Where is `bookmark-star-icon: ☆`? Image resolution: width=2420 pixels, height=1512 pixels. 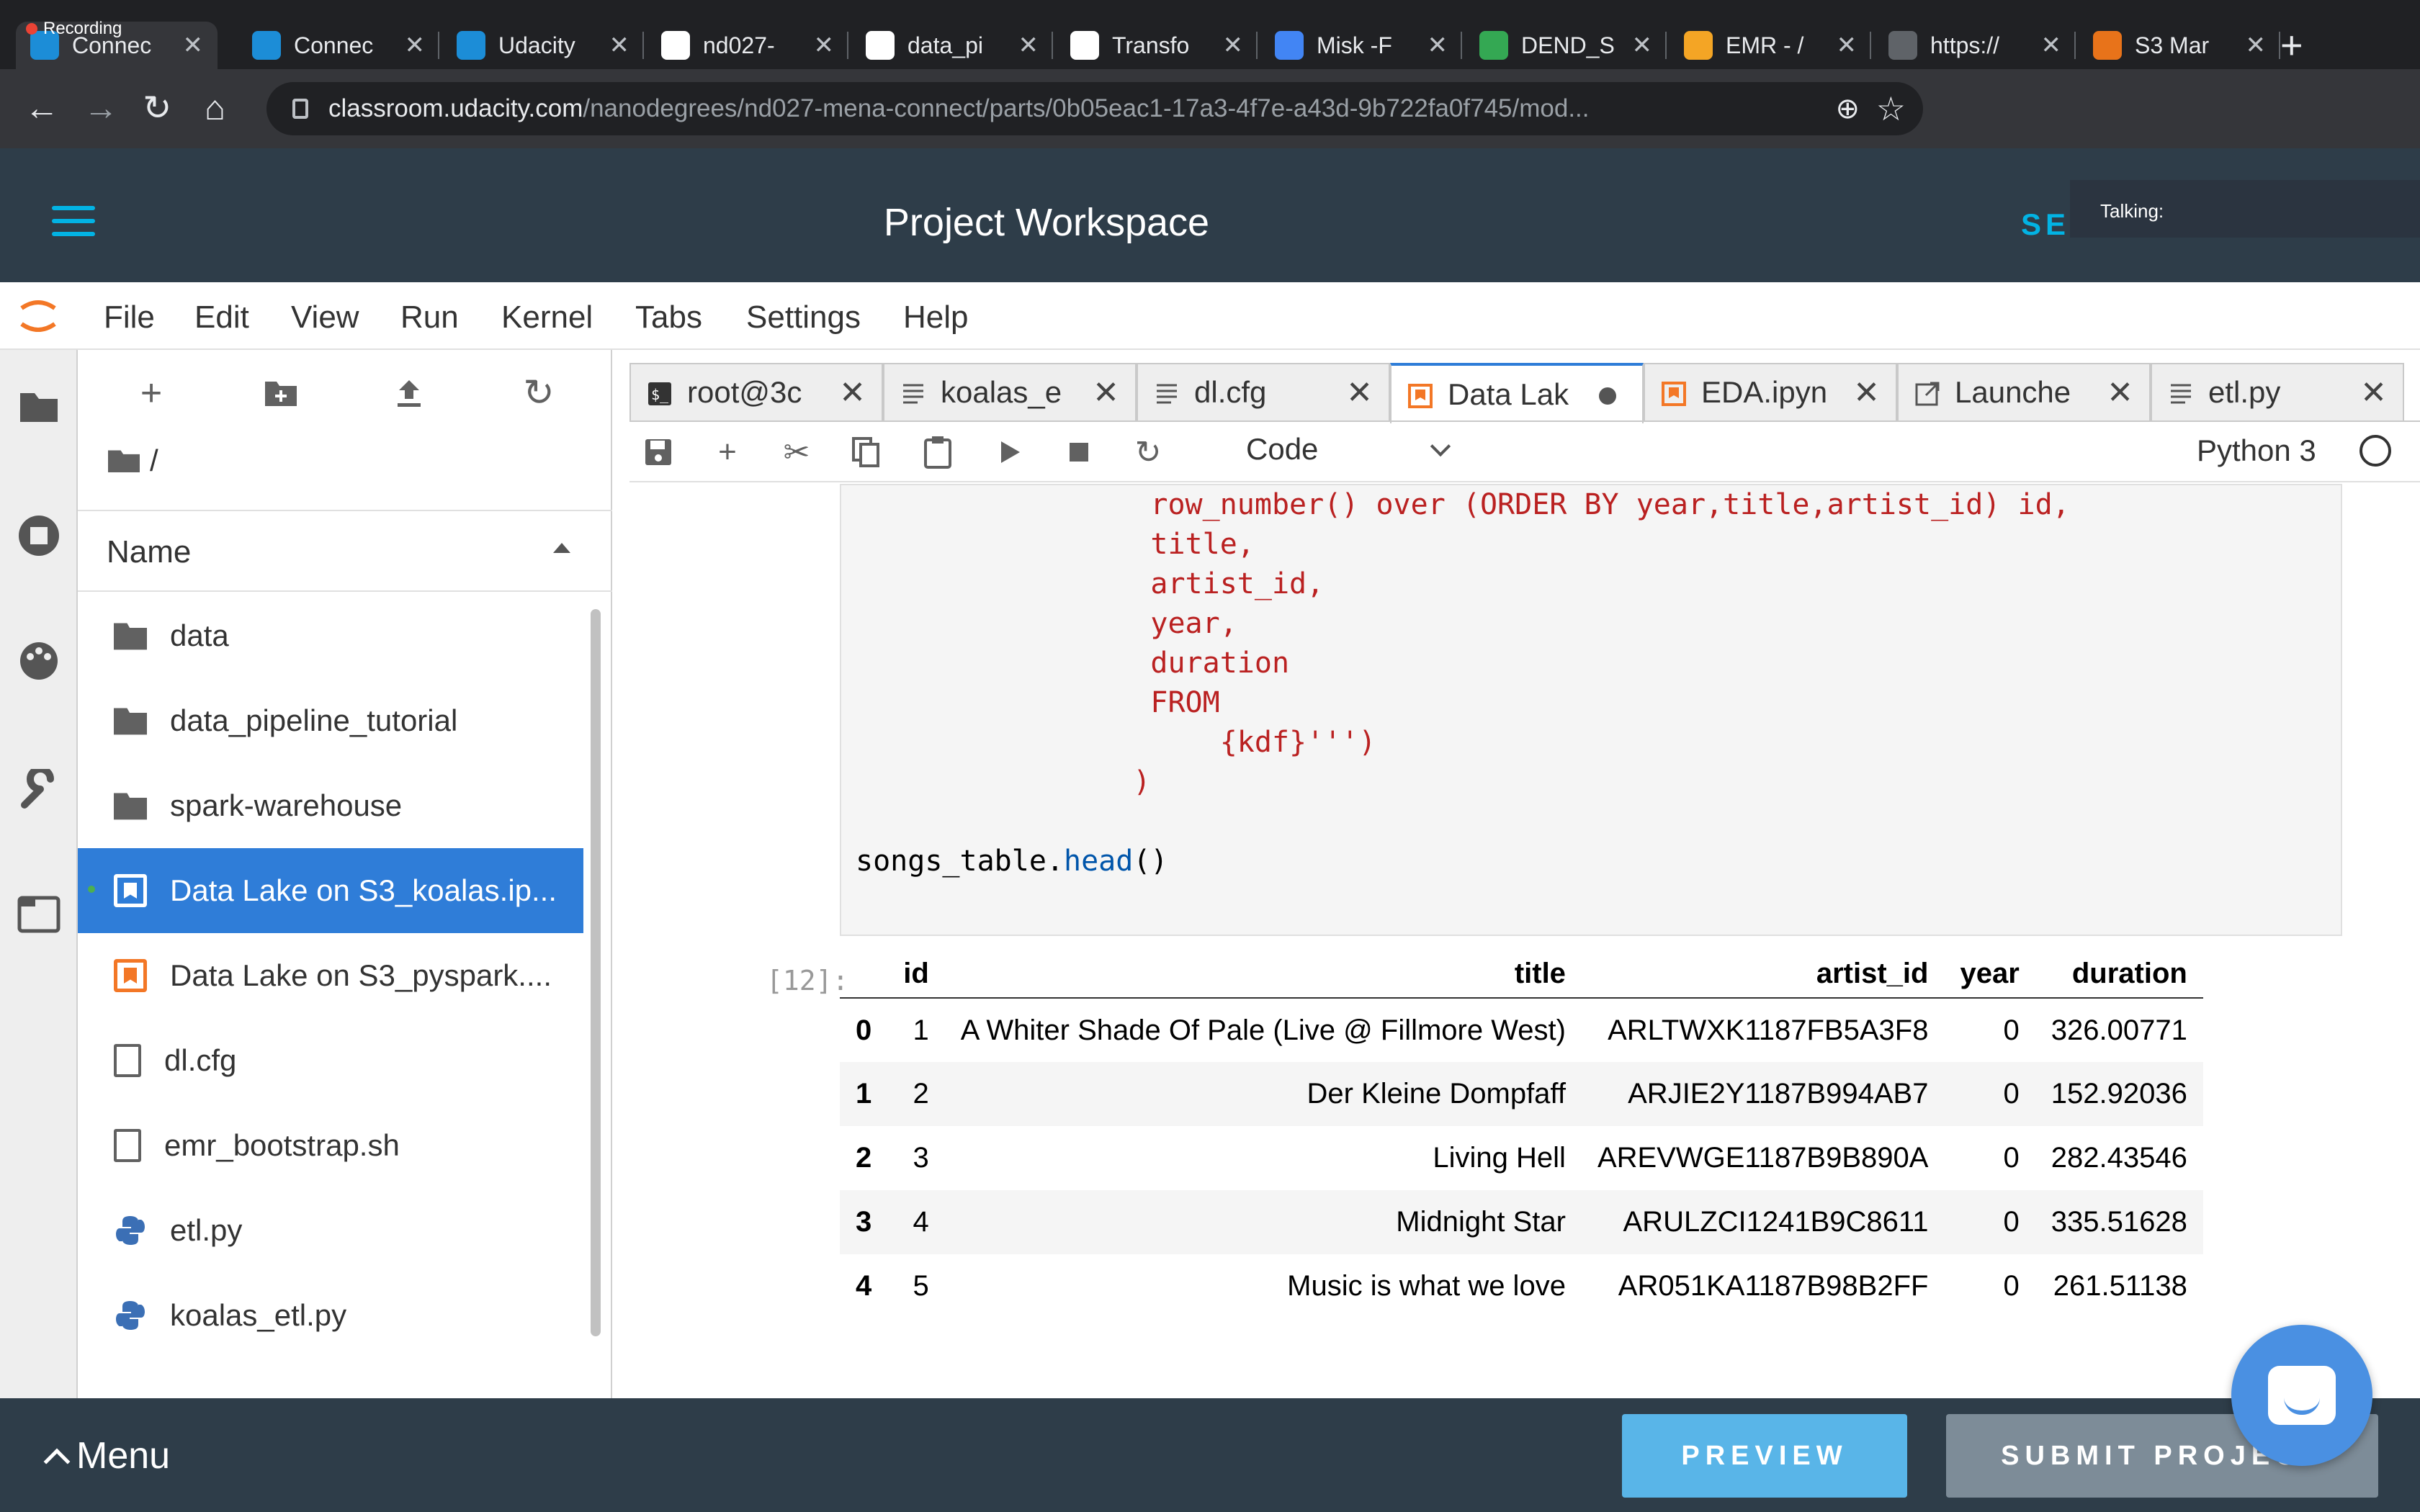
bookmark-star-icon: ☆ is located at coordinates (1891, 108).